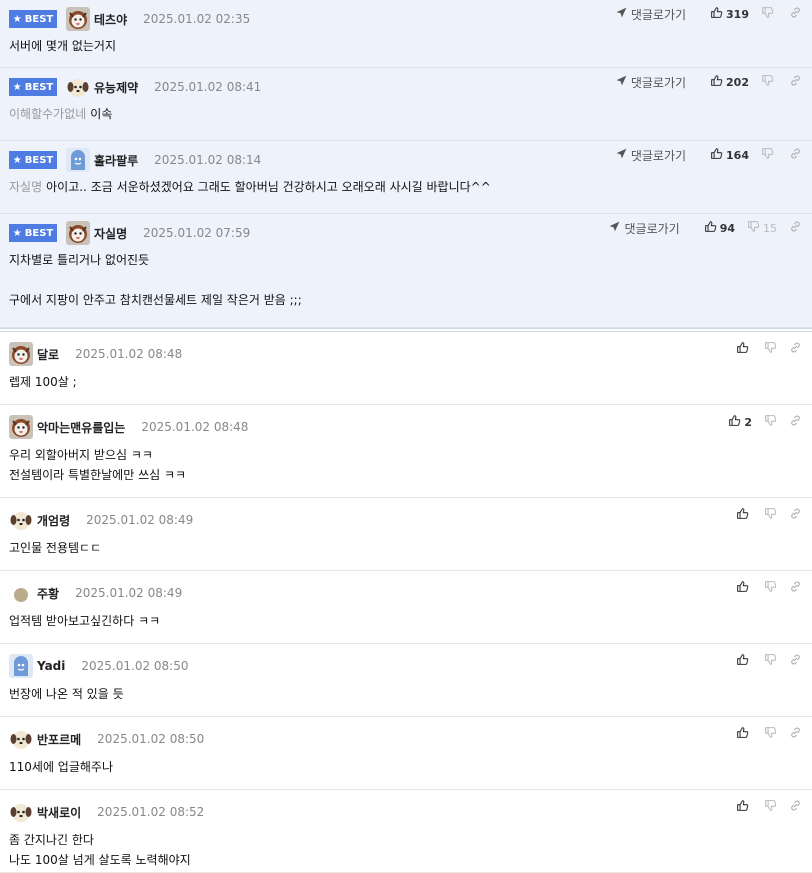 The height and width of the screenshot is (873, 812). I want to click on comment-date: 2025.01.02 02:35, so click(197, 19).